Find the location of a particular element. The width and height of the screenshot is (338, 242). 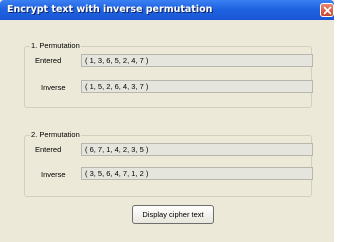

display-cipher-text-button: Display cipher text is located at coordinates (173, 214).